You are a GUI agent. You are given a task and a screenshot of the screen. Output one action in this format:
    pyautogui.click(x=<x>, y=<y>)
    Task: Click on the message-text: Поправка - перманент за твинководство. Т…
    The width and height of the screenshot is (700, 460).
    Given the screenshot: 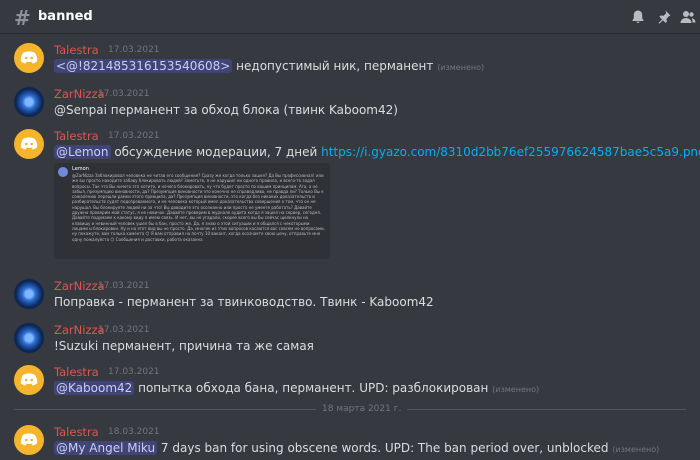 What is the action you would take?
    pyautogui.click(x=244, y=302)
    